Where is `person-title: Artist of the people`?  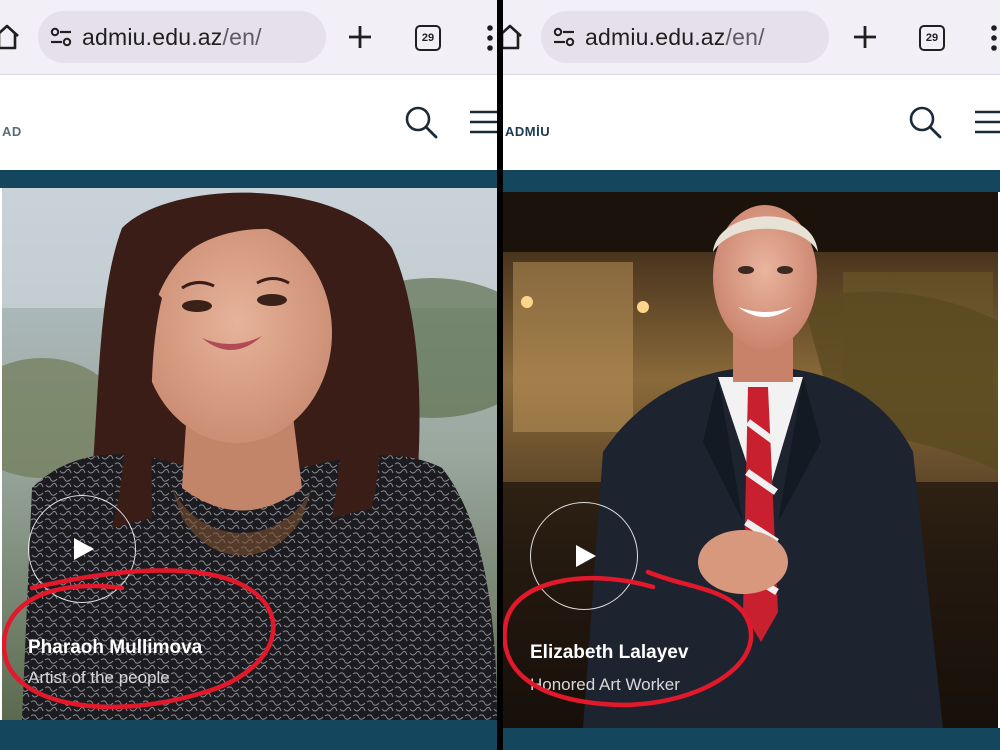
person-title: Artist of the people is located at coordinates (99, 677).